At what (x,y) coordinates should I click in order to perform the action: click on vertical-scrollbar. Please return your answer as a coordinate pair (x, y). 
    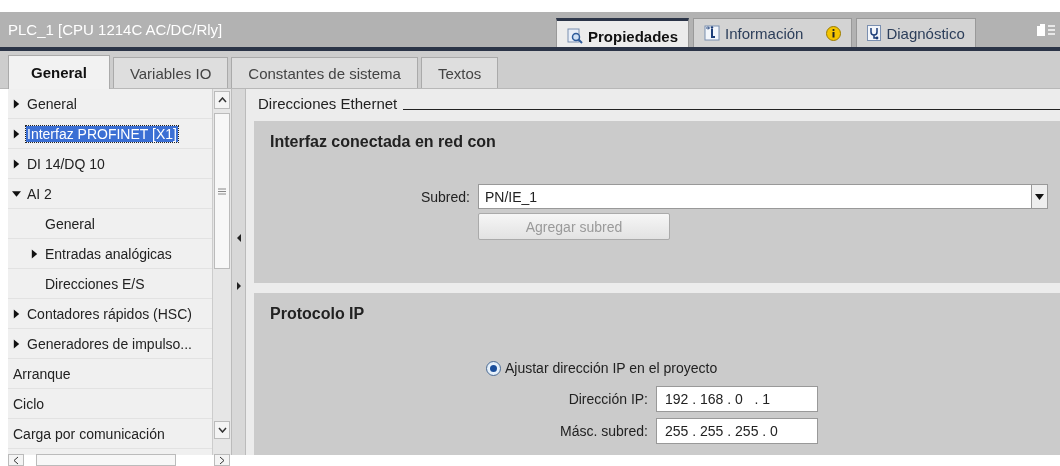
    Looking at the image, I should click on (221, 272).